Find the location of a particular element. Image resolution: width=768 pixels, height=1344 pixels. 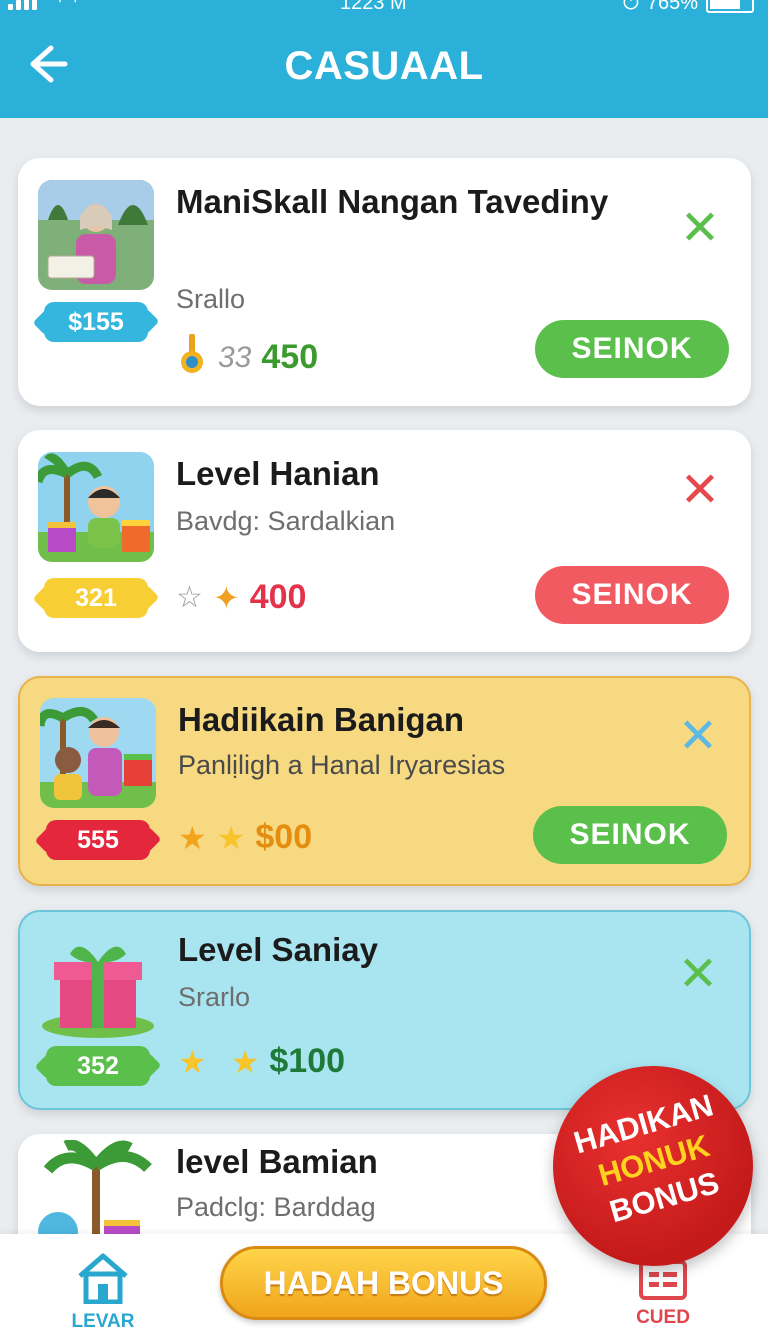

card-subtitle: Panlịligh a Hanal Iryaresias is located at coordinates (342, 765).